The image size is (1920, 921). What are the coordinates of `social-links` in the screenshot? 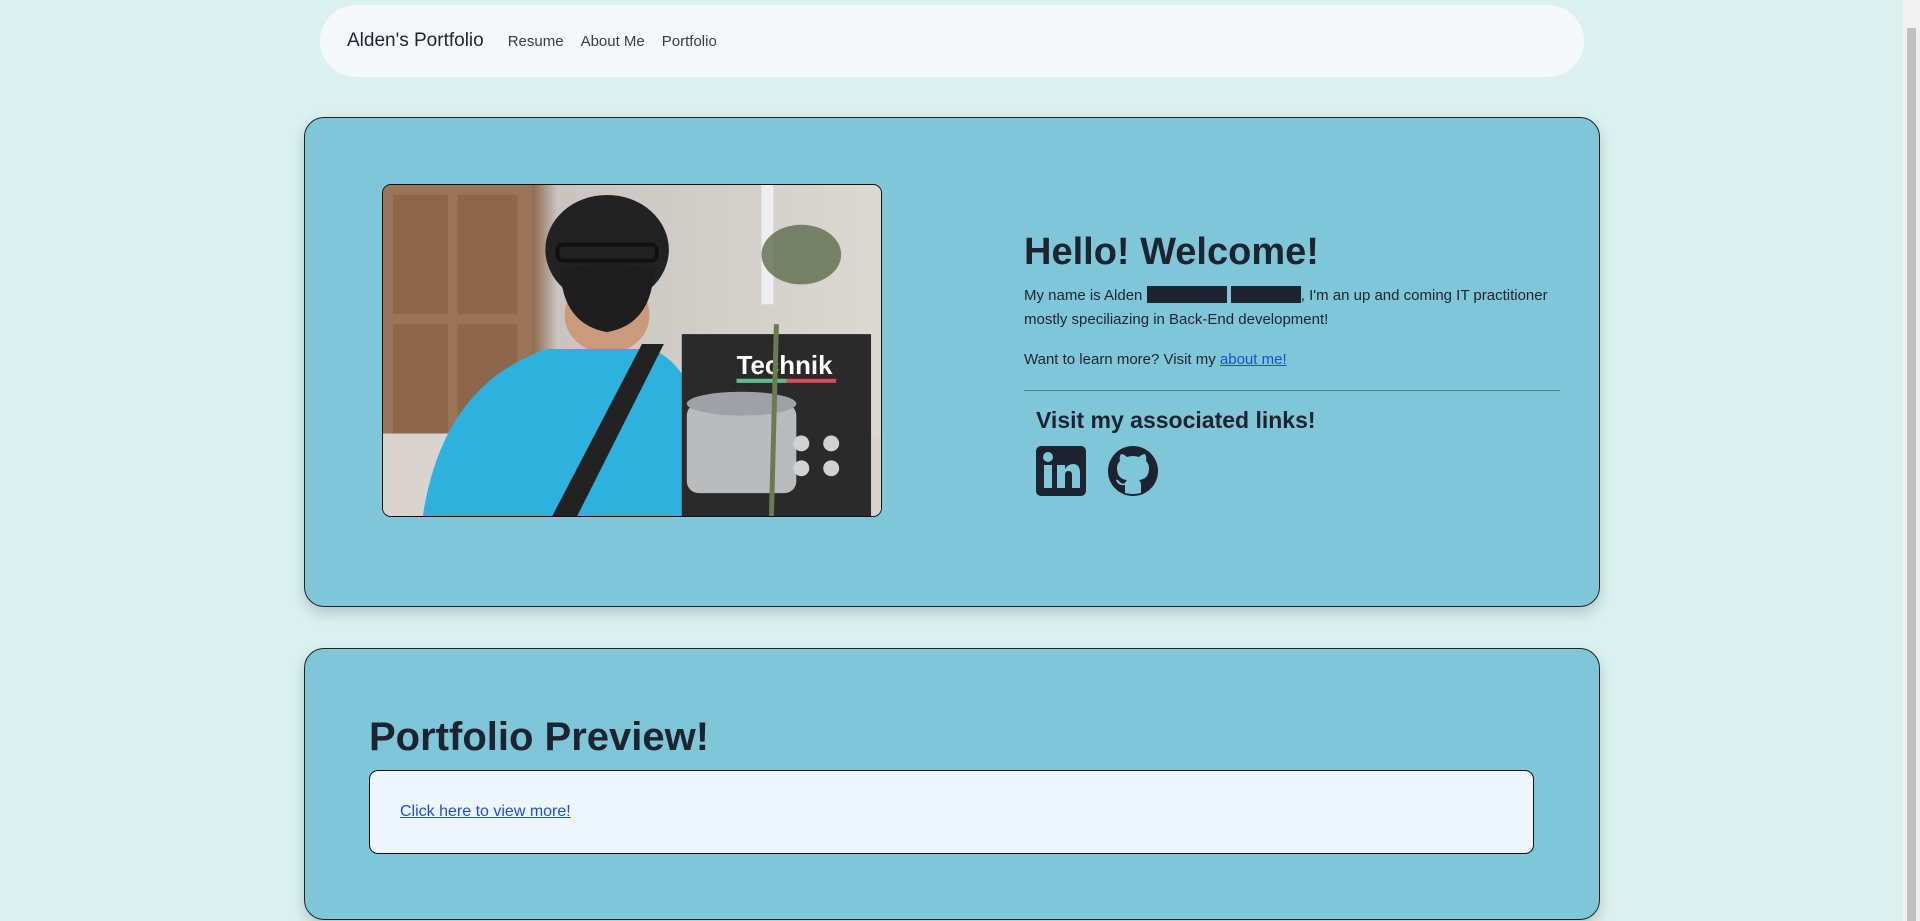 It's located at (1298, 471).